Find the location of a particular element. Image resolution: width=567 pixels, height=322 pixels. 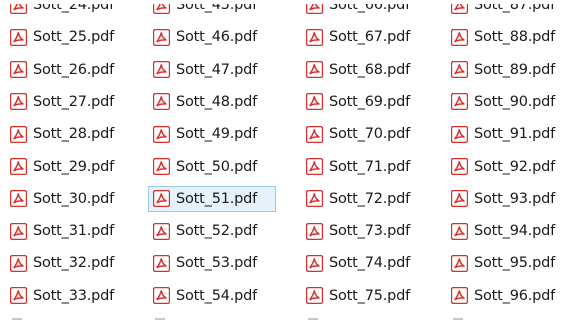

file-item: Sott_89.pdf is located at coordinates (509, 70).